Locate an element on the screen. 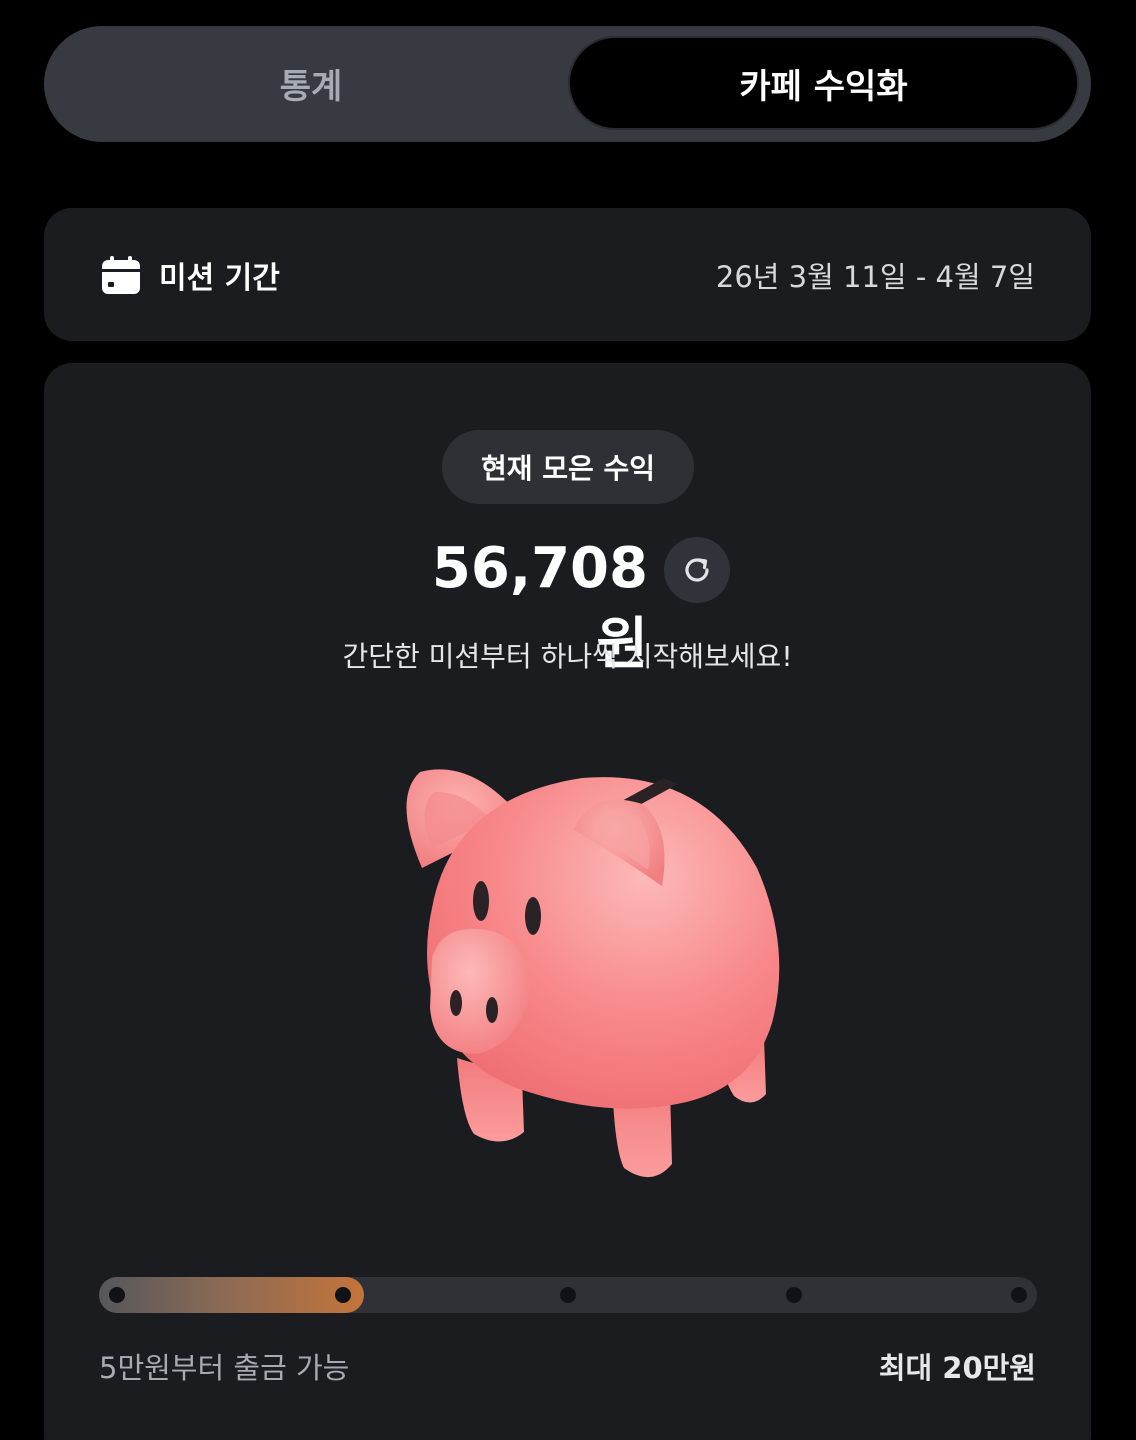  tab-cafe-monetization: 카페 수익화 is located at coordinates (823, 83).